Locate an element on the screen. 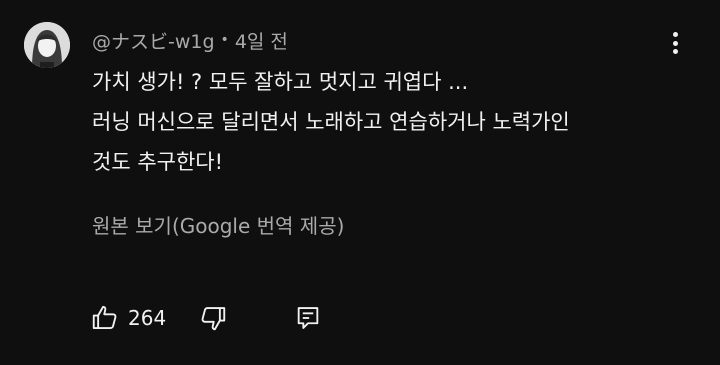 The image size is (720, 365). comment-line: 것도 추구한다! is located at coordinates (158, 162).